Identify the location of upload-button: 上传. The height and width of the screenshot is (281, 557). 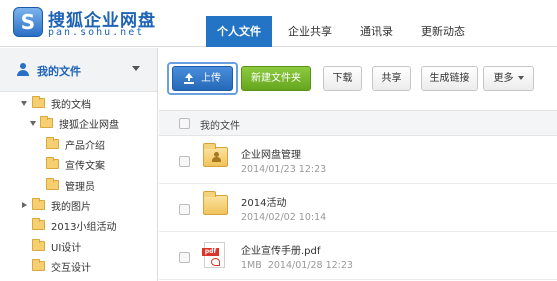
(202, 78).